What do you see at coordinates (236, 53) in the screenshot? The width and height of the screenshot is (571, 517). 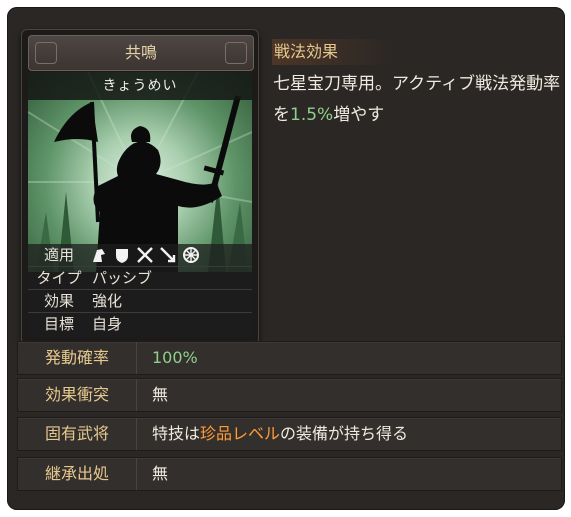 I see `banner-ornament-right` at bounding box center [236, 53].